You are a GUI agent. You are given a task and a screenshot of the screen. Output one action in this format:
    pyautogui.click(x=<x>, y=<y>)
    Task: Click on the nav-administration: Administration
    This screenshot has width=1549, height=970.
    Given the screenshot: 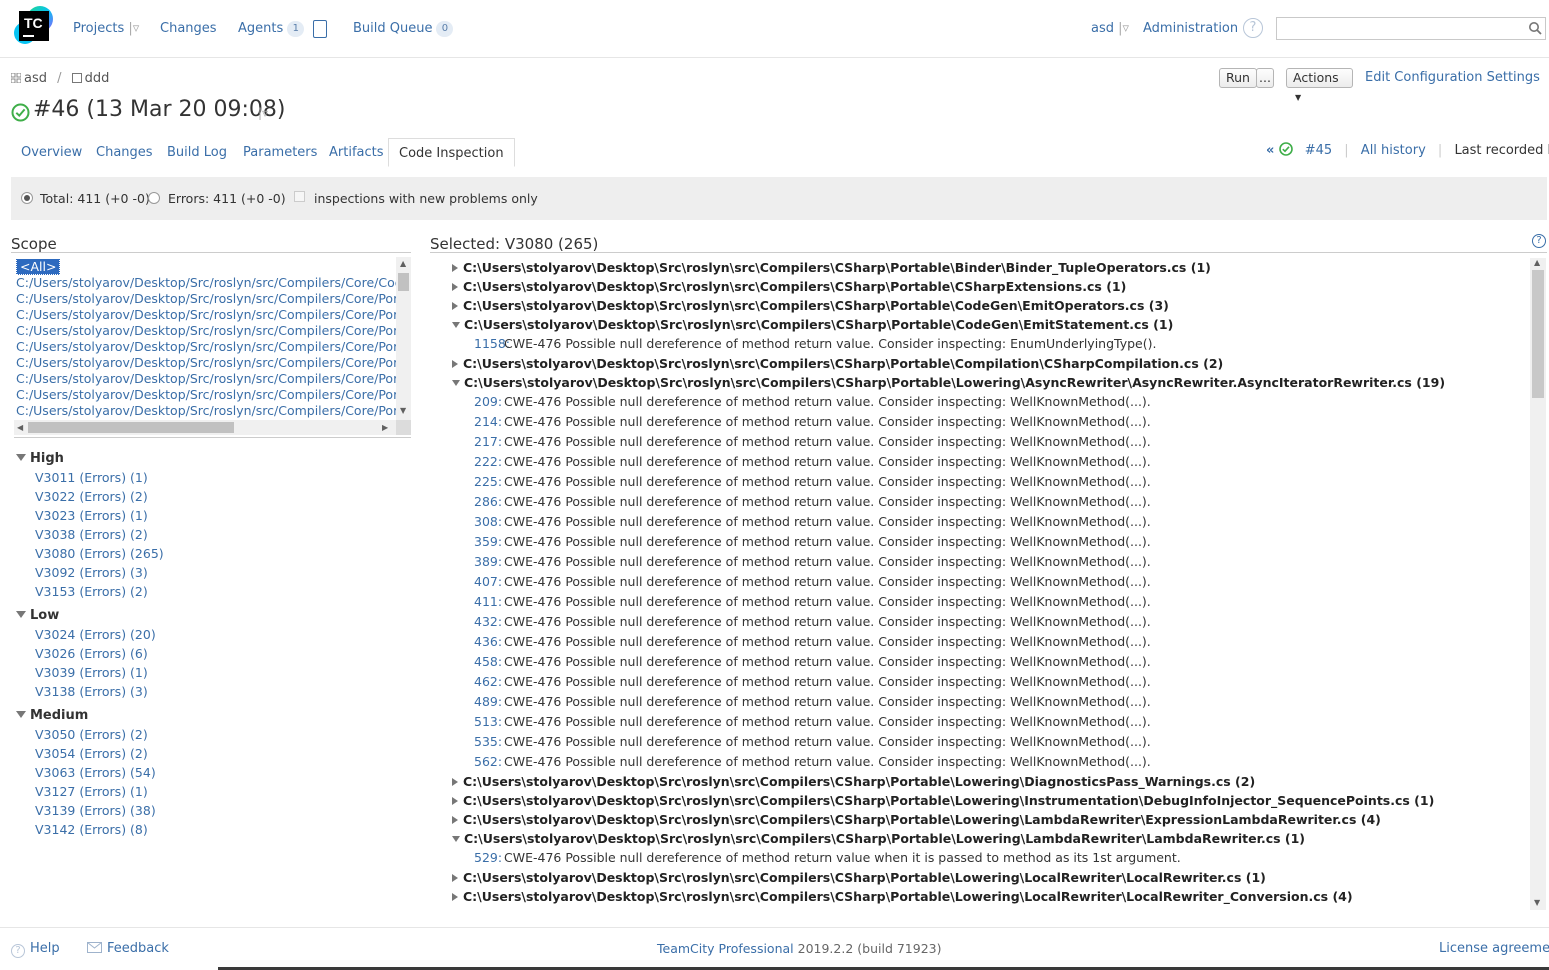 What is the action you would take?
    pyautogui.click(x=1190, y=30)
    